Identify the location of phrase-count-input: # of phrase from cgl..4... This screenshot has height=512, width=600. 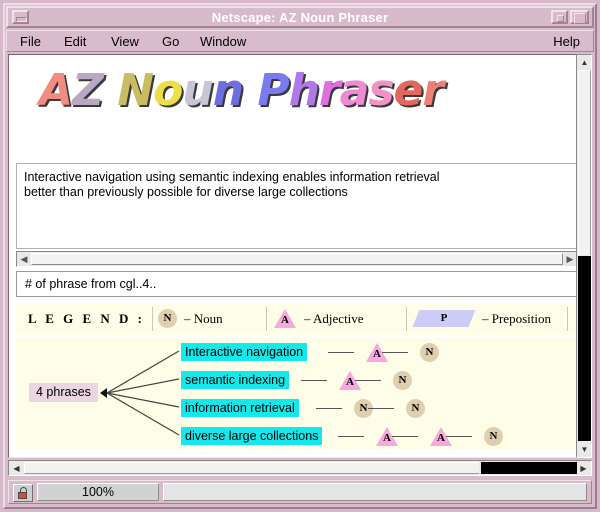
(297, 284).